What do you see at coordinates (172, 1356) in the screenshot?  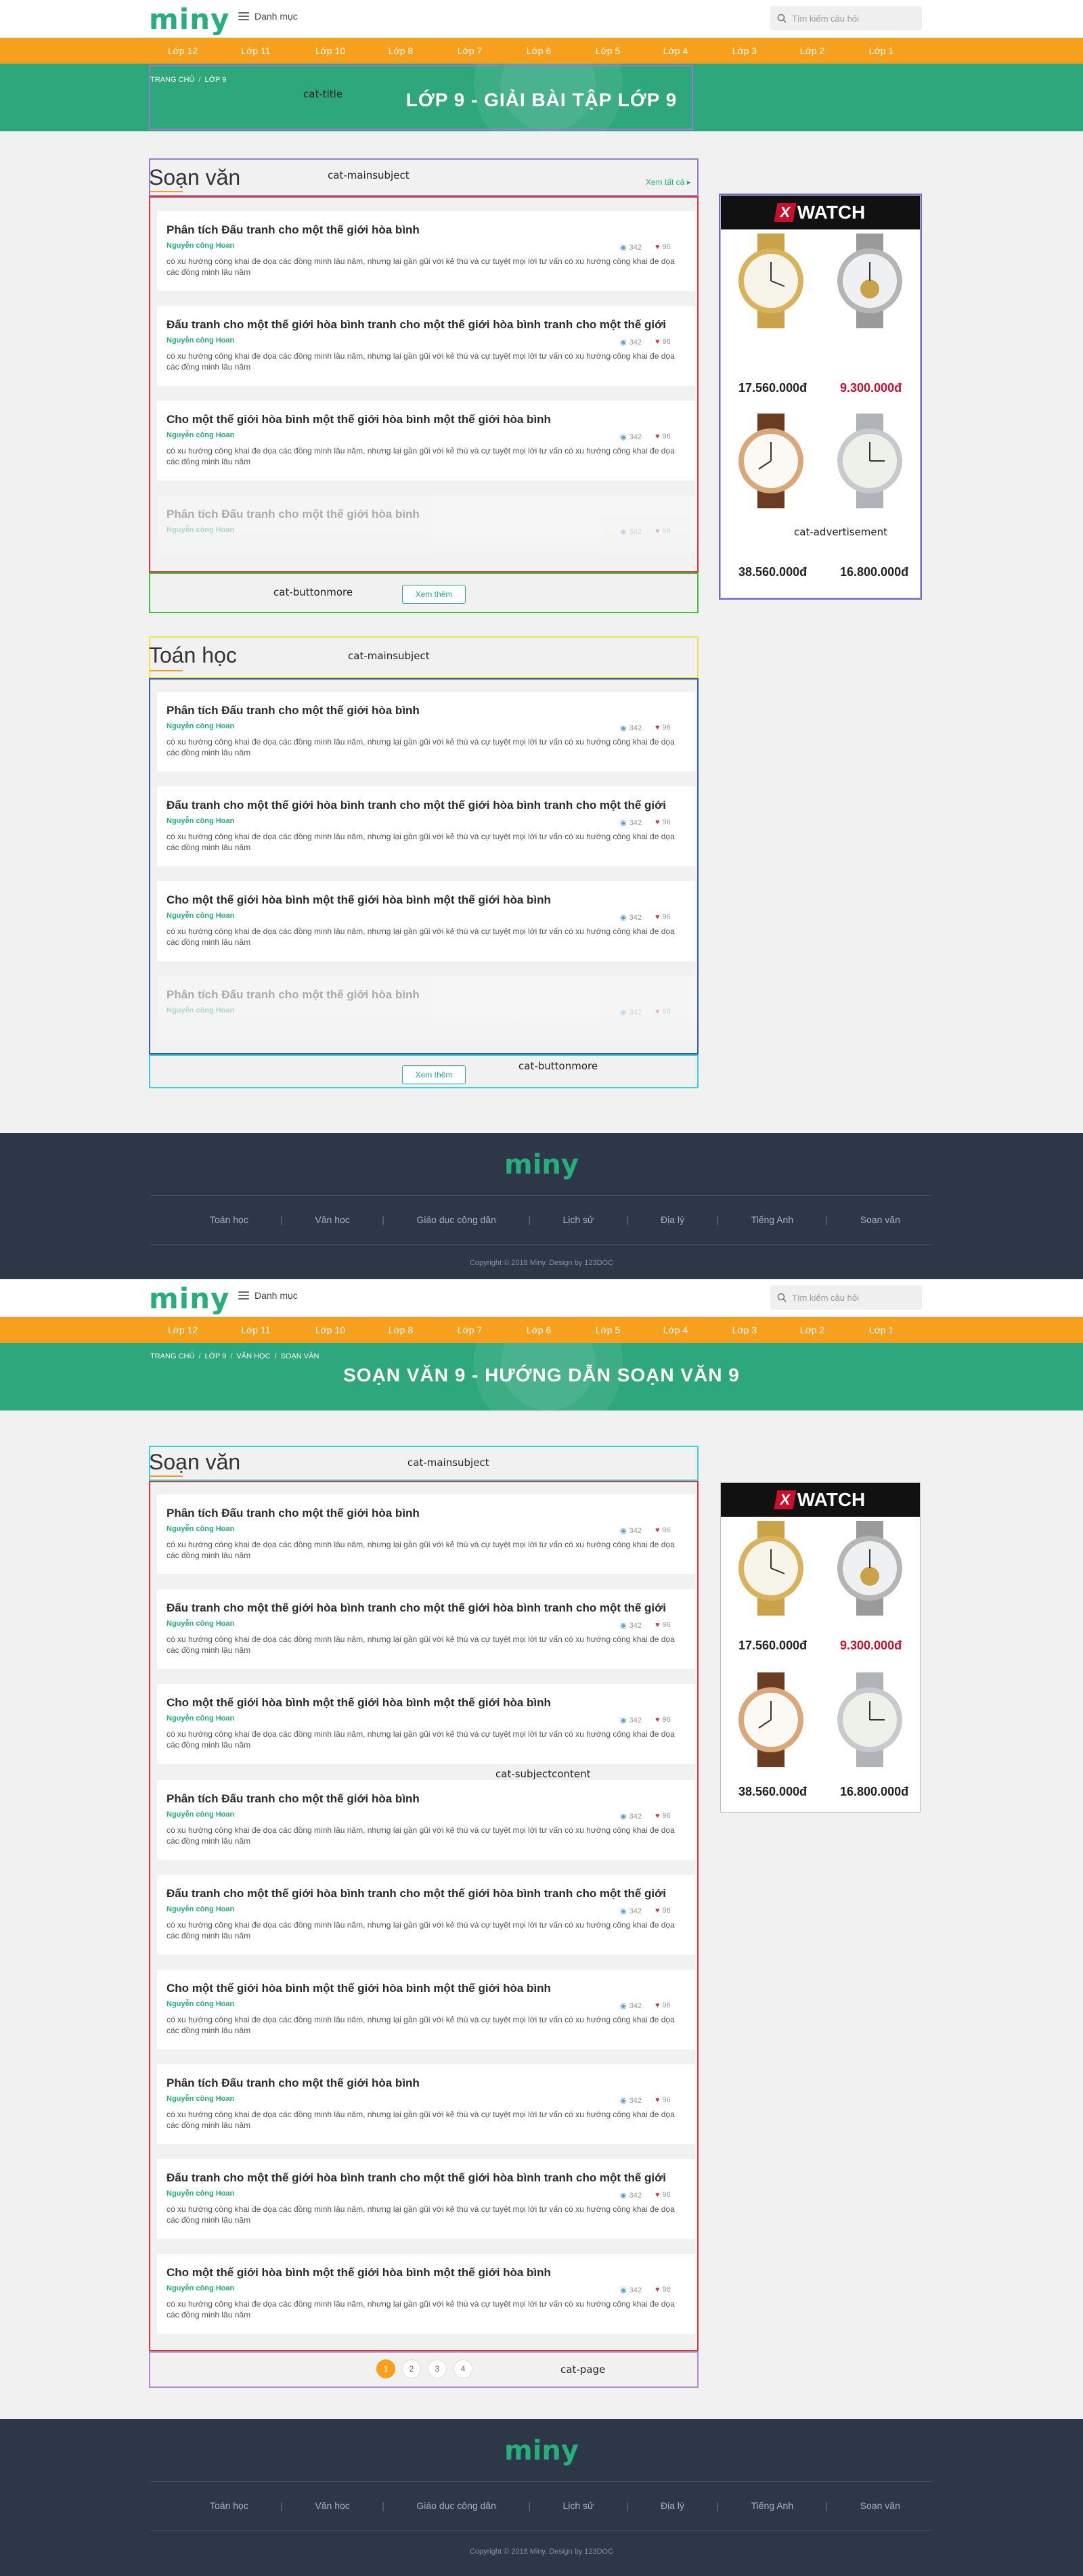 I see `breadcrumb-item: TRANG CHỦ` at bounding box center [172, 1356].